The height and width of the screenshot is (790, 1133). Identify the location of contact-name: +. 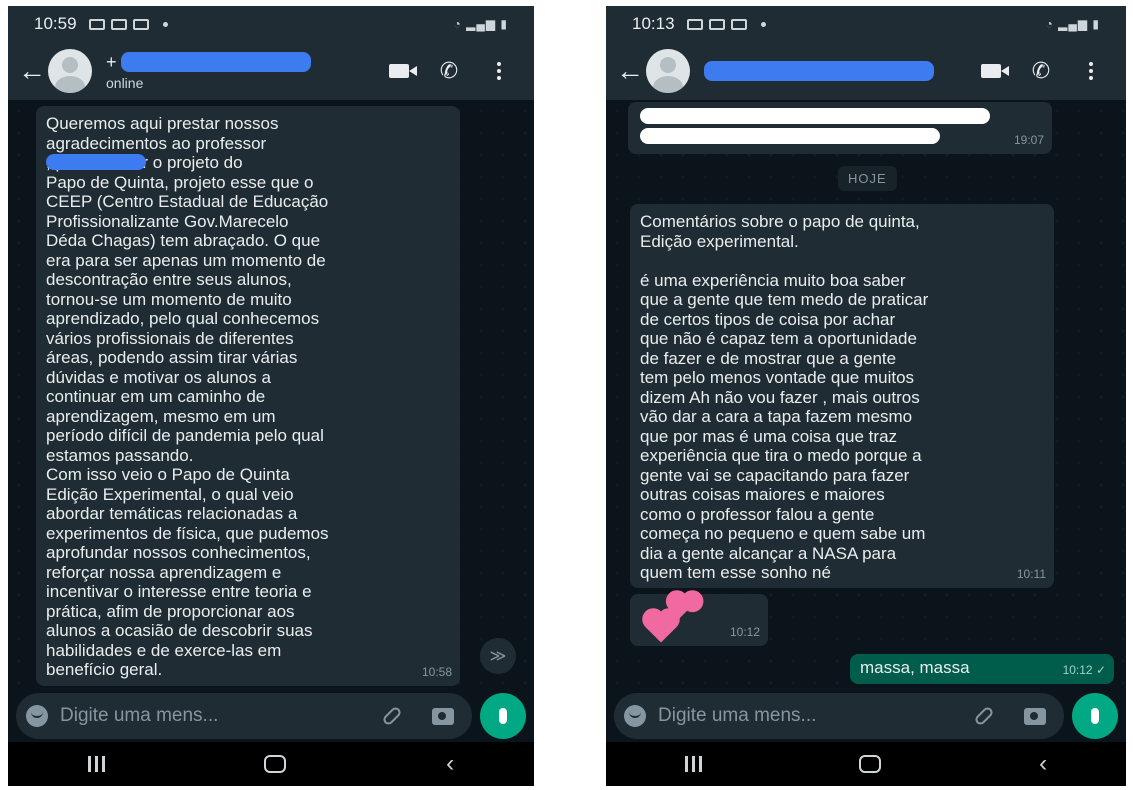
(240, 62).